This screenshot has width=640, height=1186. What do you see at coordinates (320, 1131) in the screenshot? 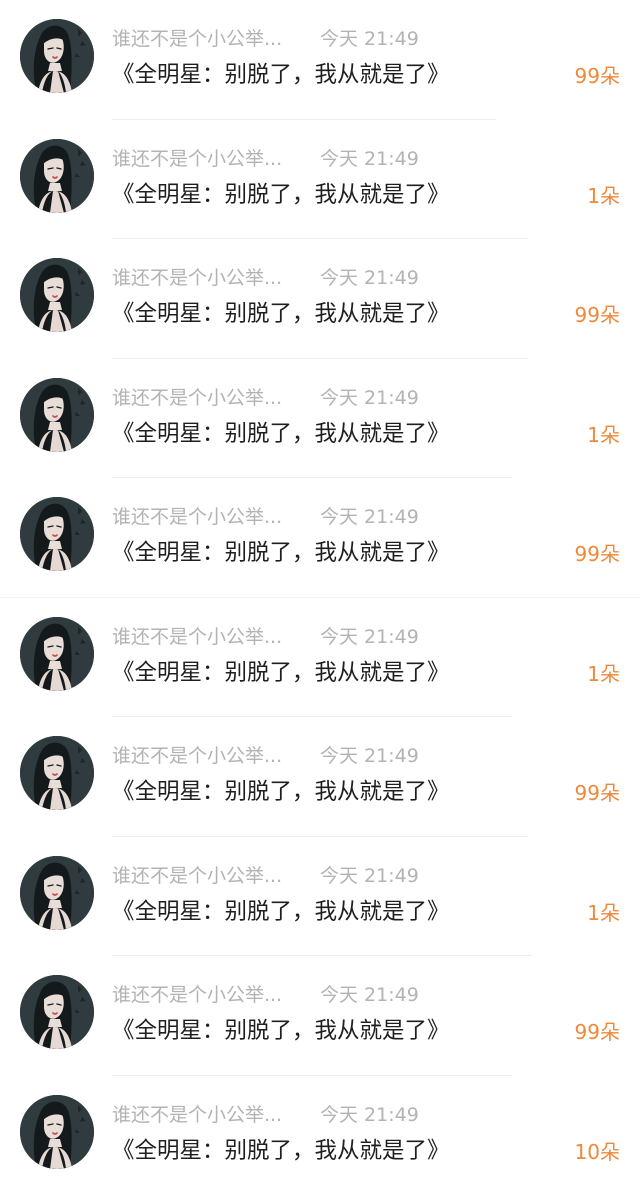
I see `list-item: 谁还不是个小公举... 今天 21:49 《全明星：别脱了，我从就是了》 10朵` at bounding box center [320, 1131].